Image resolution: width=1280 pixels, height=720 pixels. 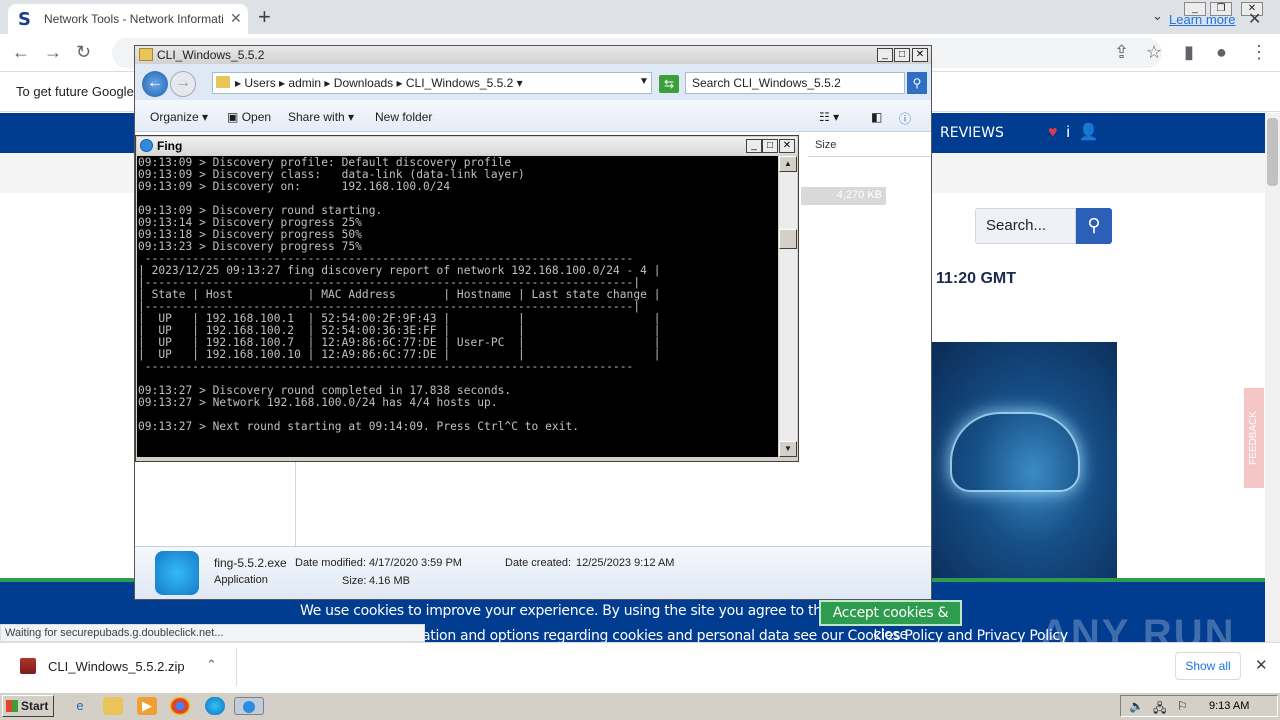 I want to click on scroll-down-arrow-icon: ▼, so click(x=788, y=449).